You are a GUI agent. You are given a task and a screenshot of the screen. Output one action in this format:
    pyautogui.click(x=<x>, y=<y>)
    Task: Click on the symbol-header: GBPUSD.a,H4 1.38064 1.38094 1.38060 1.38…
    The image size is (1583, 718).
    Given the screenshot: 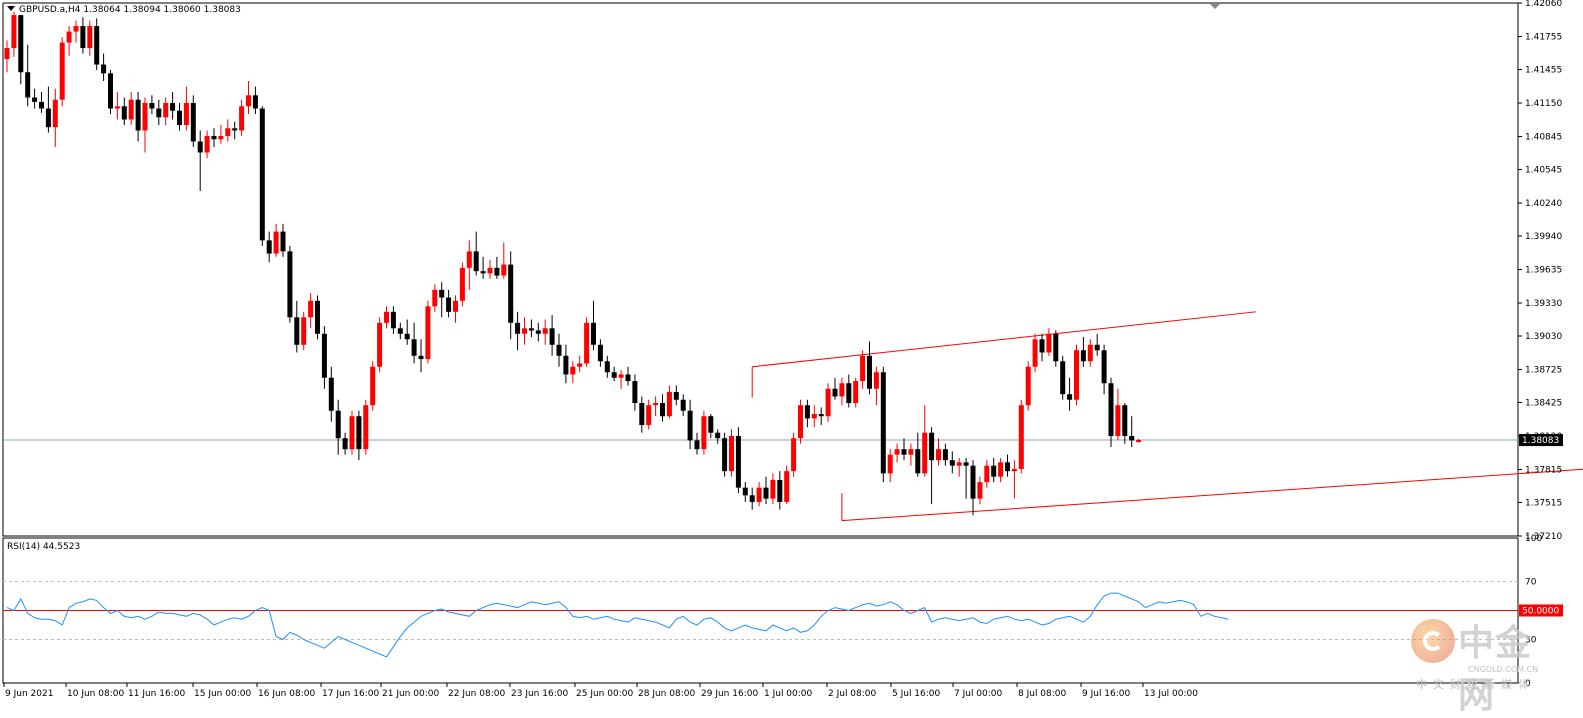 What is the action you would take?
    pyautogui.click(x=124, y=10)
    